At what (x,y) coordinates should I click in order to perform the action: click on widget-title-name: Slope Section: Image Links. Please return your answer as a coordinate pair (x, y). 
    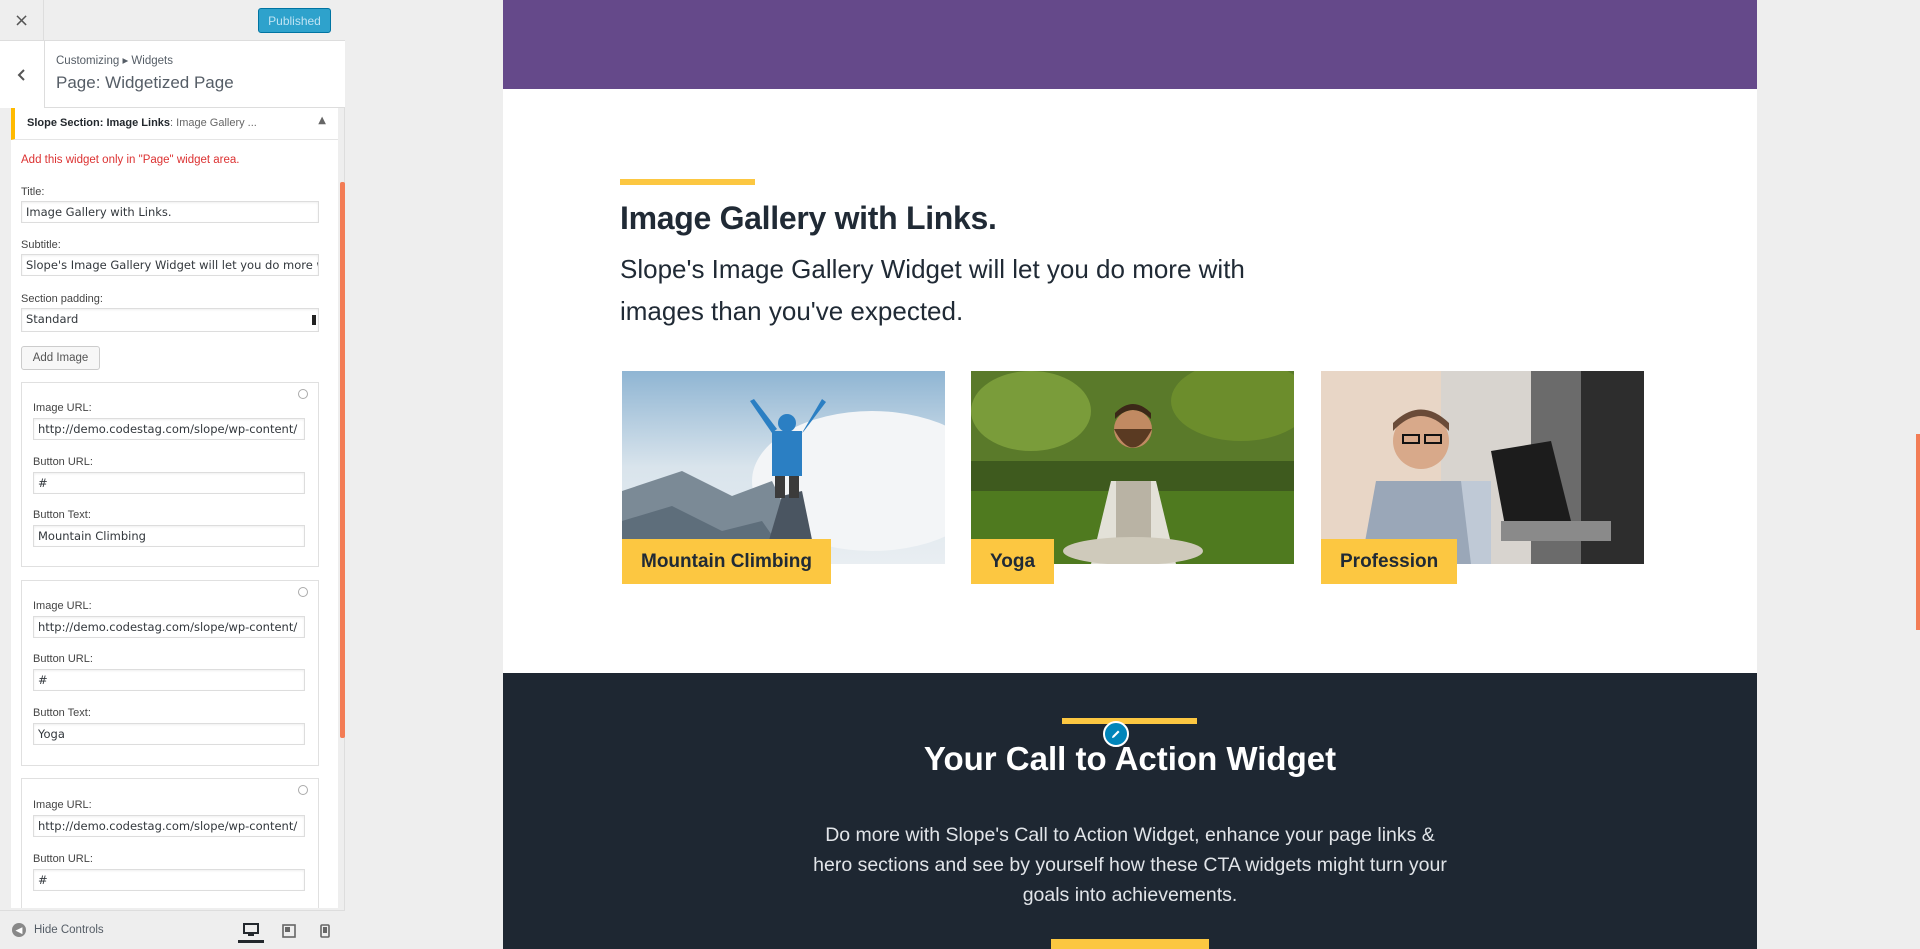
    Looking at the image, I should click on (99, 123).